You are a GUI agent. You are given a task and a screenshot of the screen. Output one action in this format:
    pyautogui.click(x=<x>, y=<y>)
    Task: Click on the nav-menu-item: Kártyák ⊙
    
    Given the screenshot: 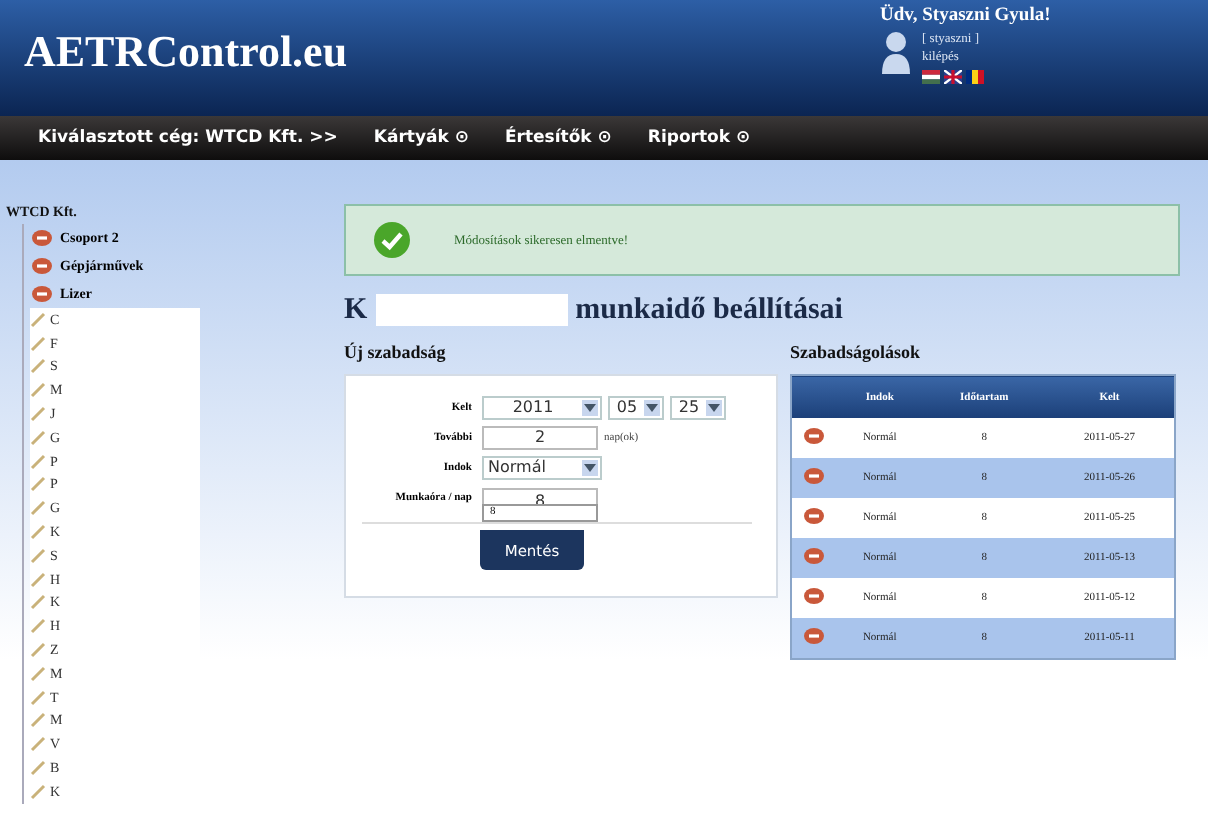 What is the action you would take?
    pyautogui.click(x=421, y=138)
    